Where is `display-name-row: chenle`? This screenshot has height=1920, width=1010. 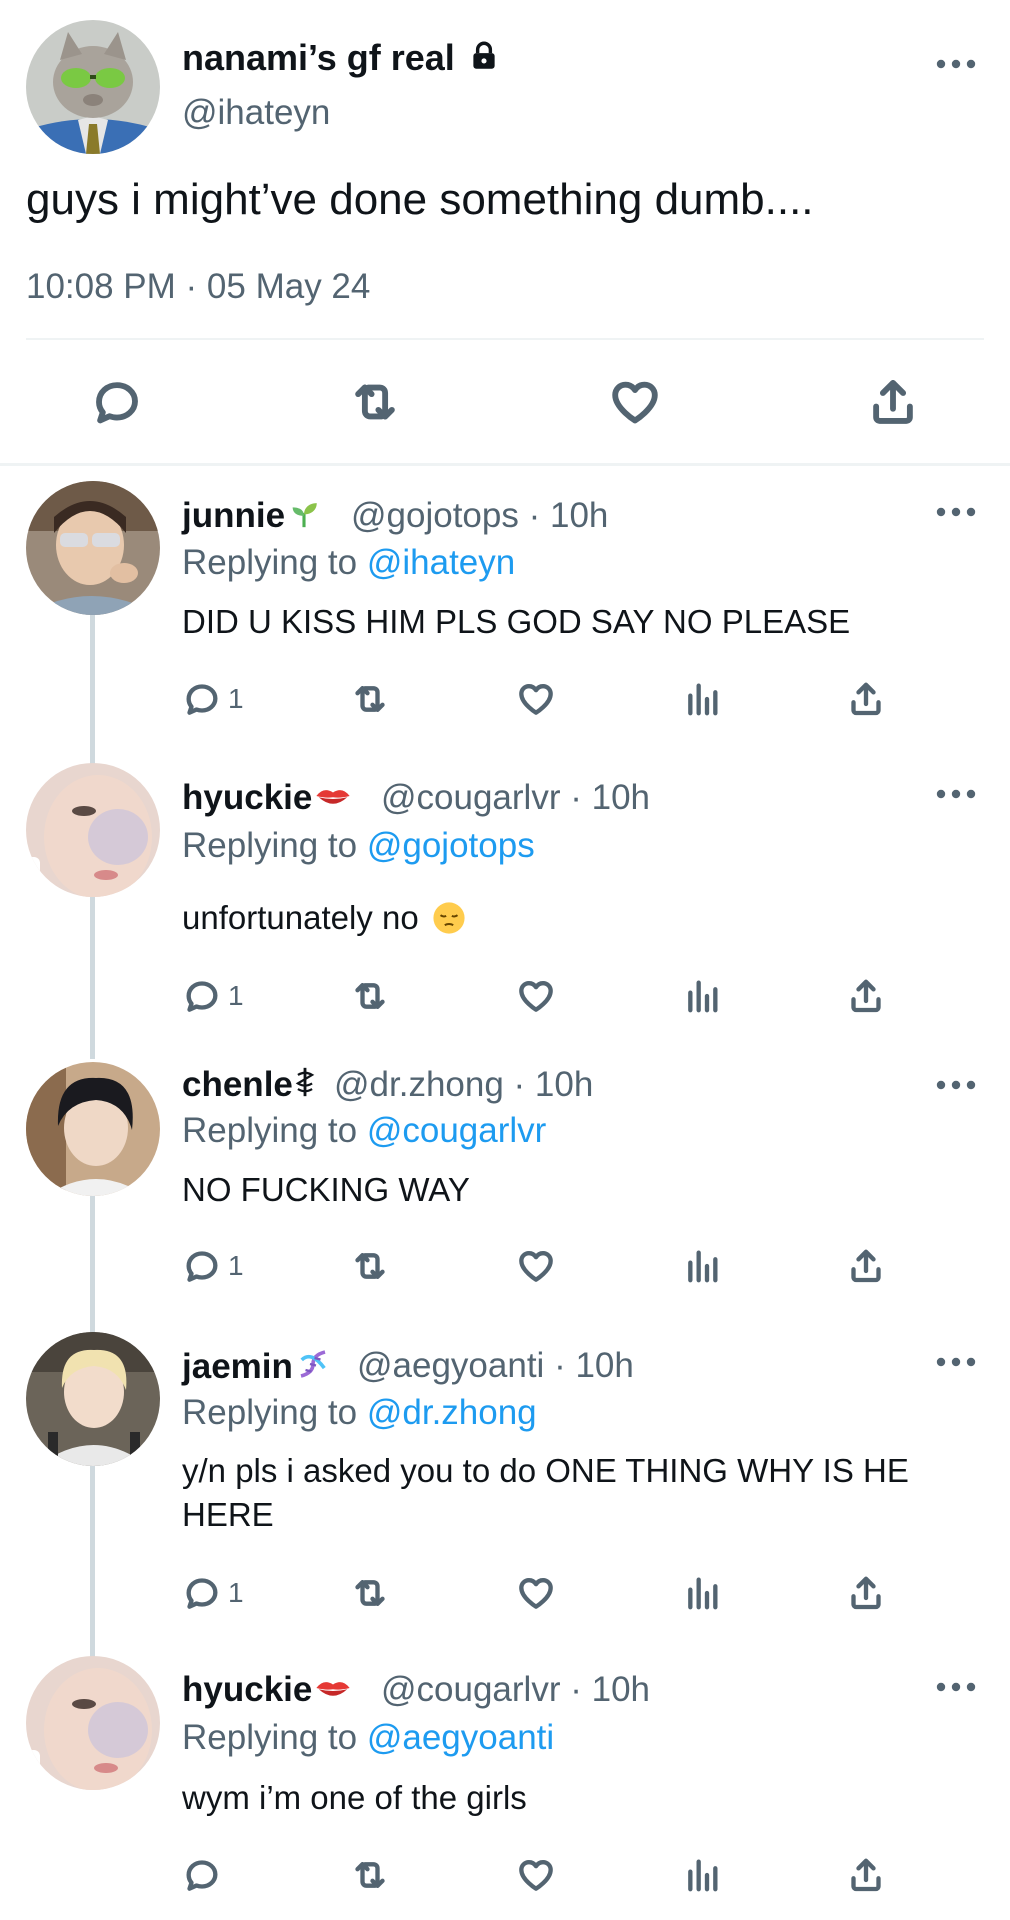 display-name-row: chenle is located at coordinates (248, 1086).